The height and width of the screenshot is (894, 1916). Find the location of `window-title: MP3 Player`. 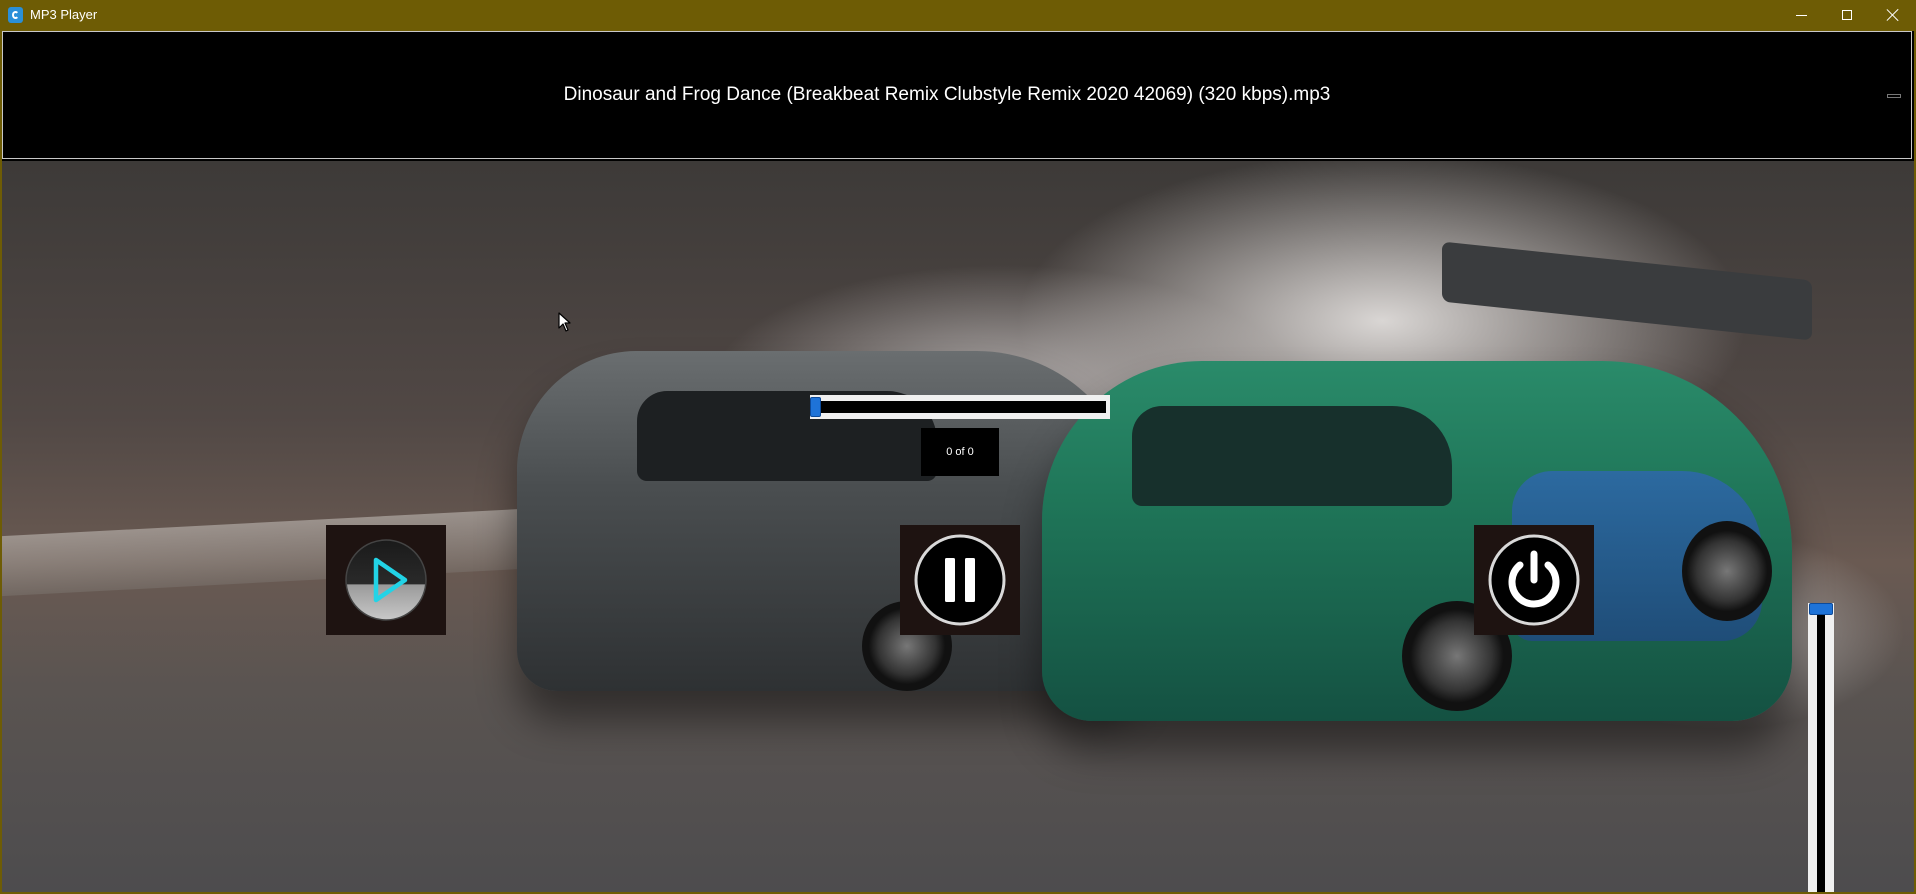

window-title: MP3 Player is located at coordinates (64, 14).